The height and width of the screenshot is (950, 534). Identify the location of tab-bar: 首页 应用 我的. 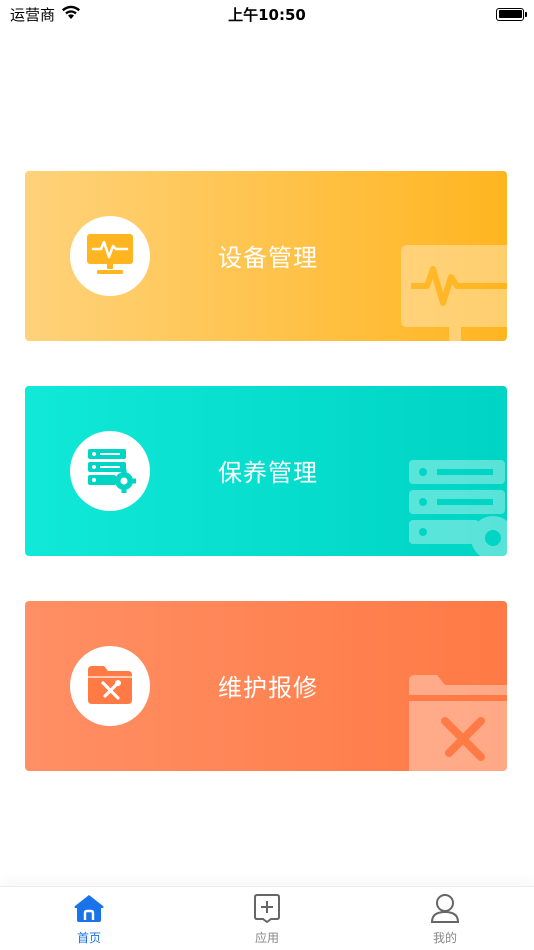
(267, 918).